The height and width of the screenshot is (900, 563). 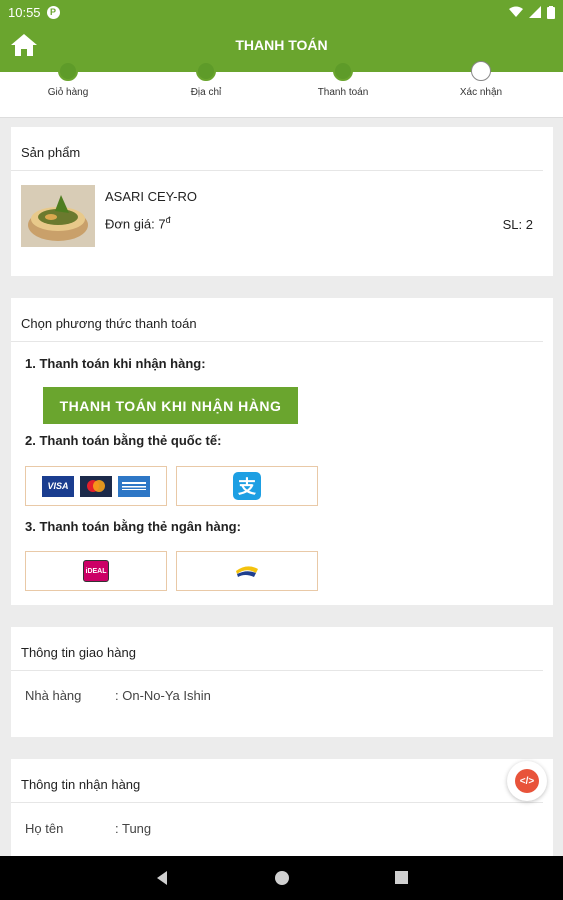 I want to click on battery-icon, so click(x=551, y=12).